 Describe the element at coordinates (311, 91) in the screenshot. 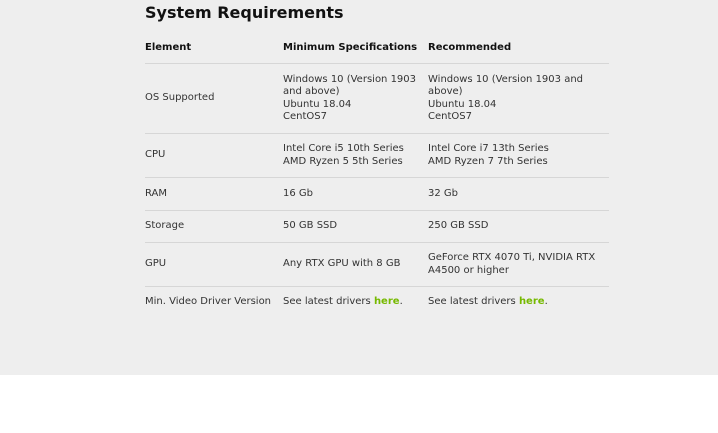

I see `cell-line: and above)` at that location.